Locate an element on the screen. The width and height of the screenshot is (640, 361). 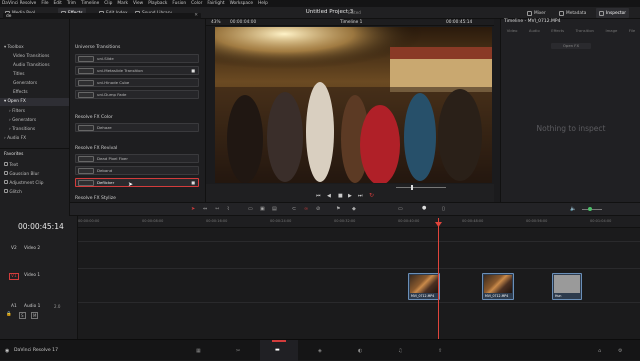
video-clip: Hun is located at coordinates (567, 286).